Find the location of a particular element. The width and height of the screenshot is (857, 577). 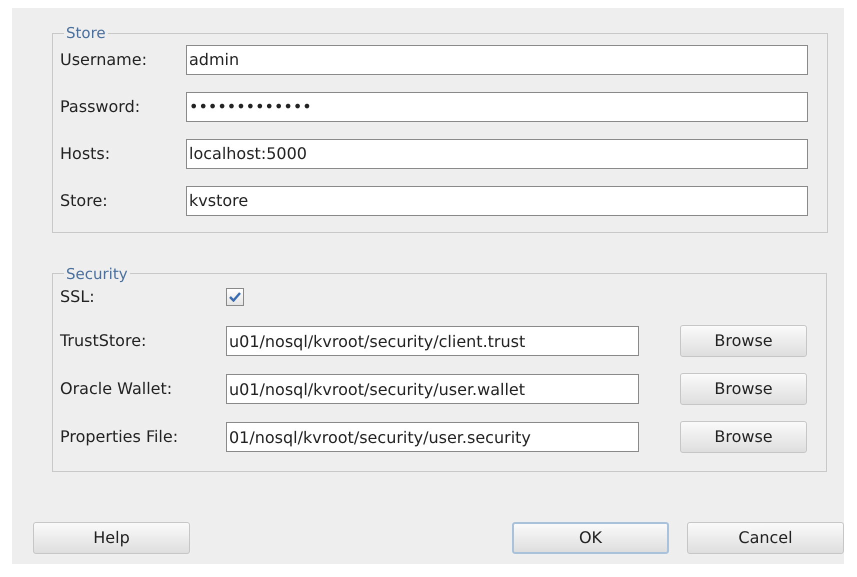

input-field: u01/nosql/kvroot/security/client.trust is located at coordinates (432, 341).